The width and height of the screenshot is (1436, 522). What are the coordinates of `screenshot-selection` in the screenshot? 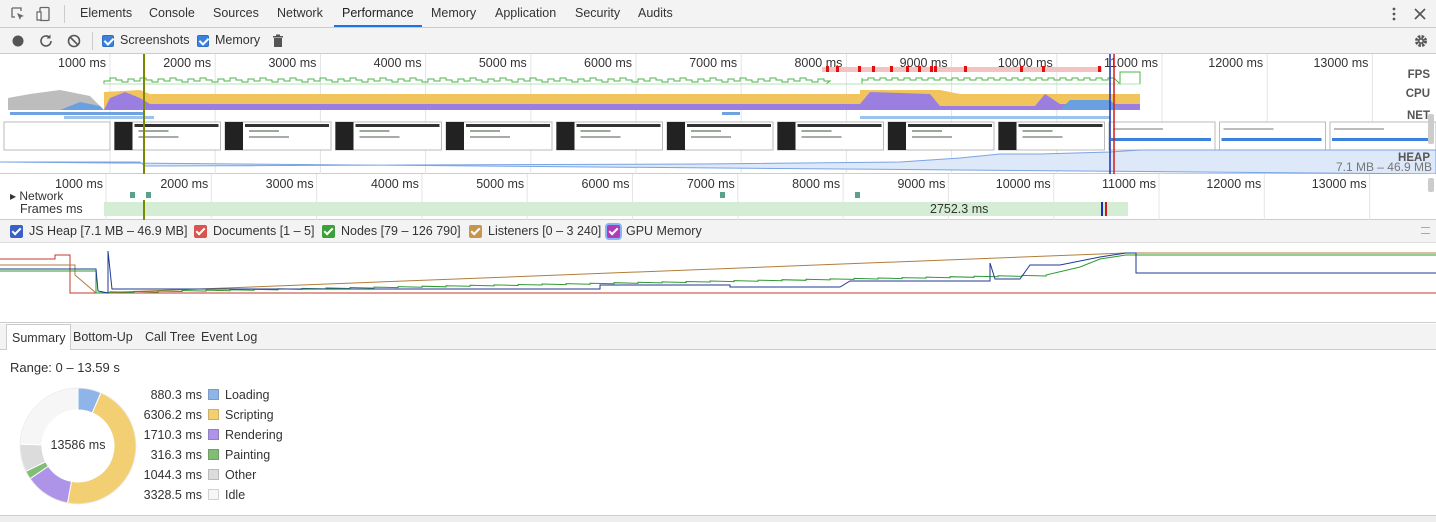 It's located at (1161, 139).